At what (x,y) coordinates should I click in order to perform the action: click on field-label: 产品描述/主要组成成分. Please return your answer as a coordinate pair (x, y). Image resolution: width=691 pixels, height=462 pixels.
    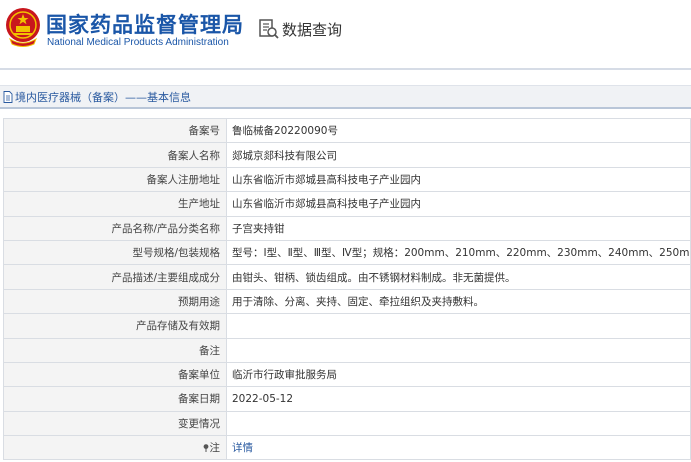
    Looking at the image, I should click on (115, 277).